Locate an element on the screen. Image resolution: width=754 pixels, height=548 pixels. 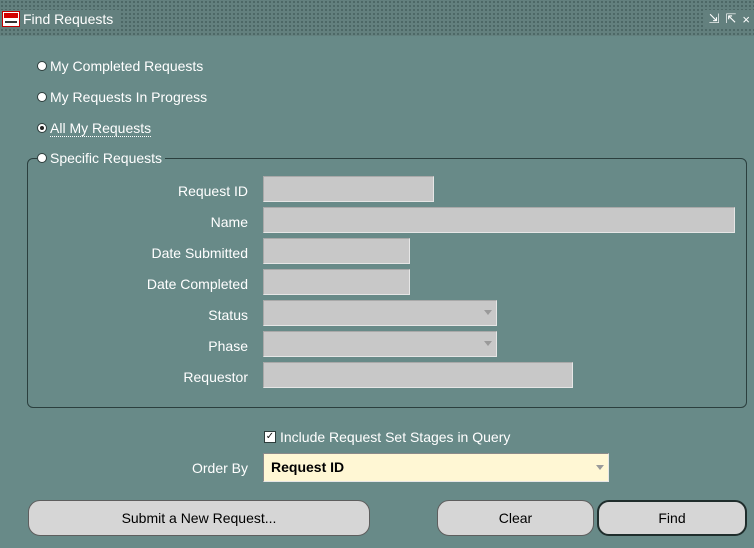
status-select is located at coordinates (380, 313).